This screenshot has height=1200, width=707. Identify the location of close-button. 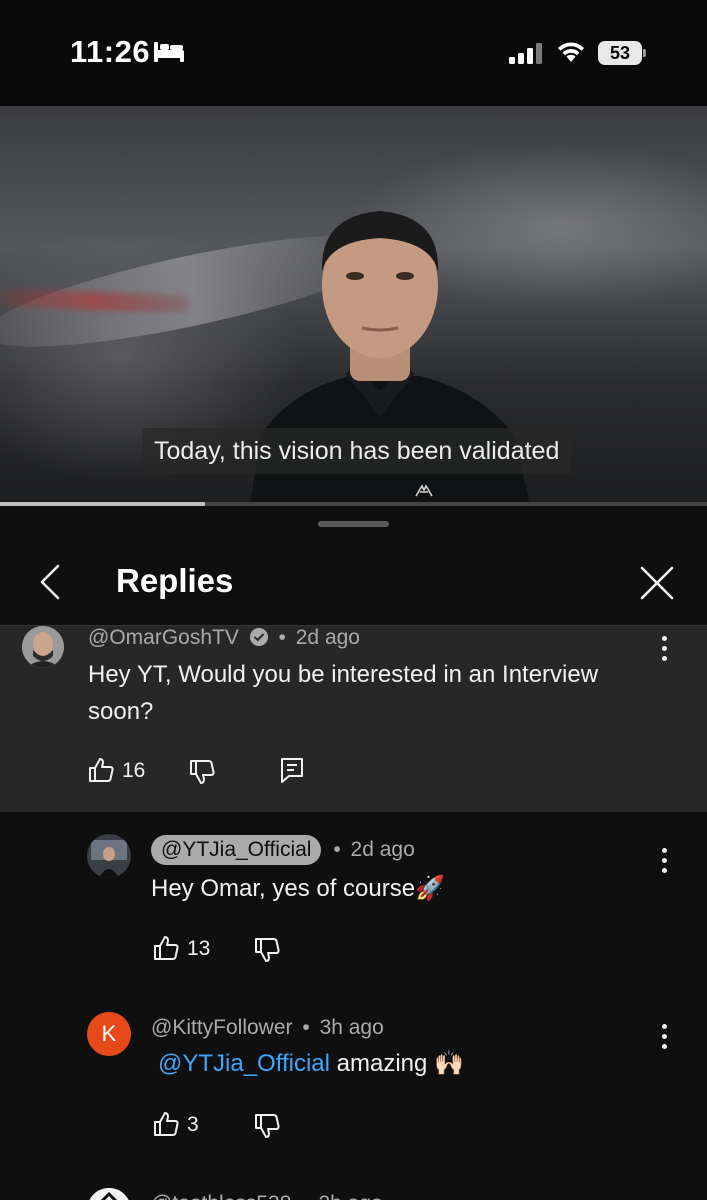
(657, 583).